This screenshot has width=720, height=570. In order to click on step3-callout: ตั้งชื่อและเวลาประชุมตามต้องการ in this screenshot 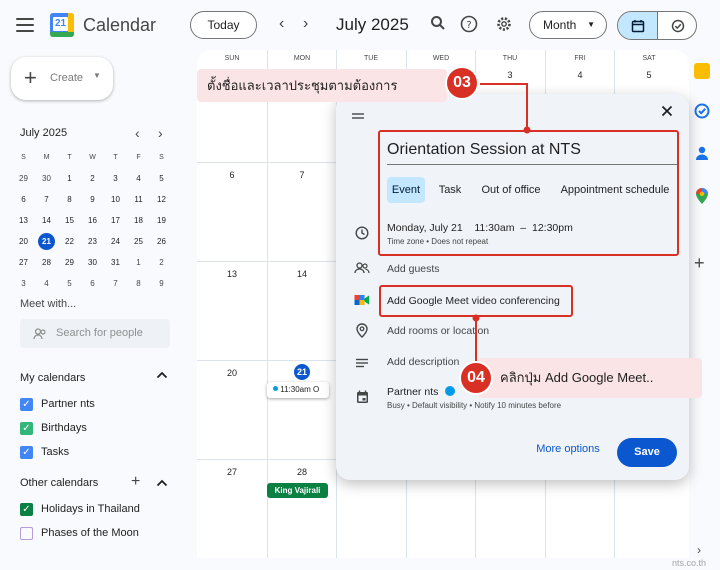, I will do `click(322, 85)`.